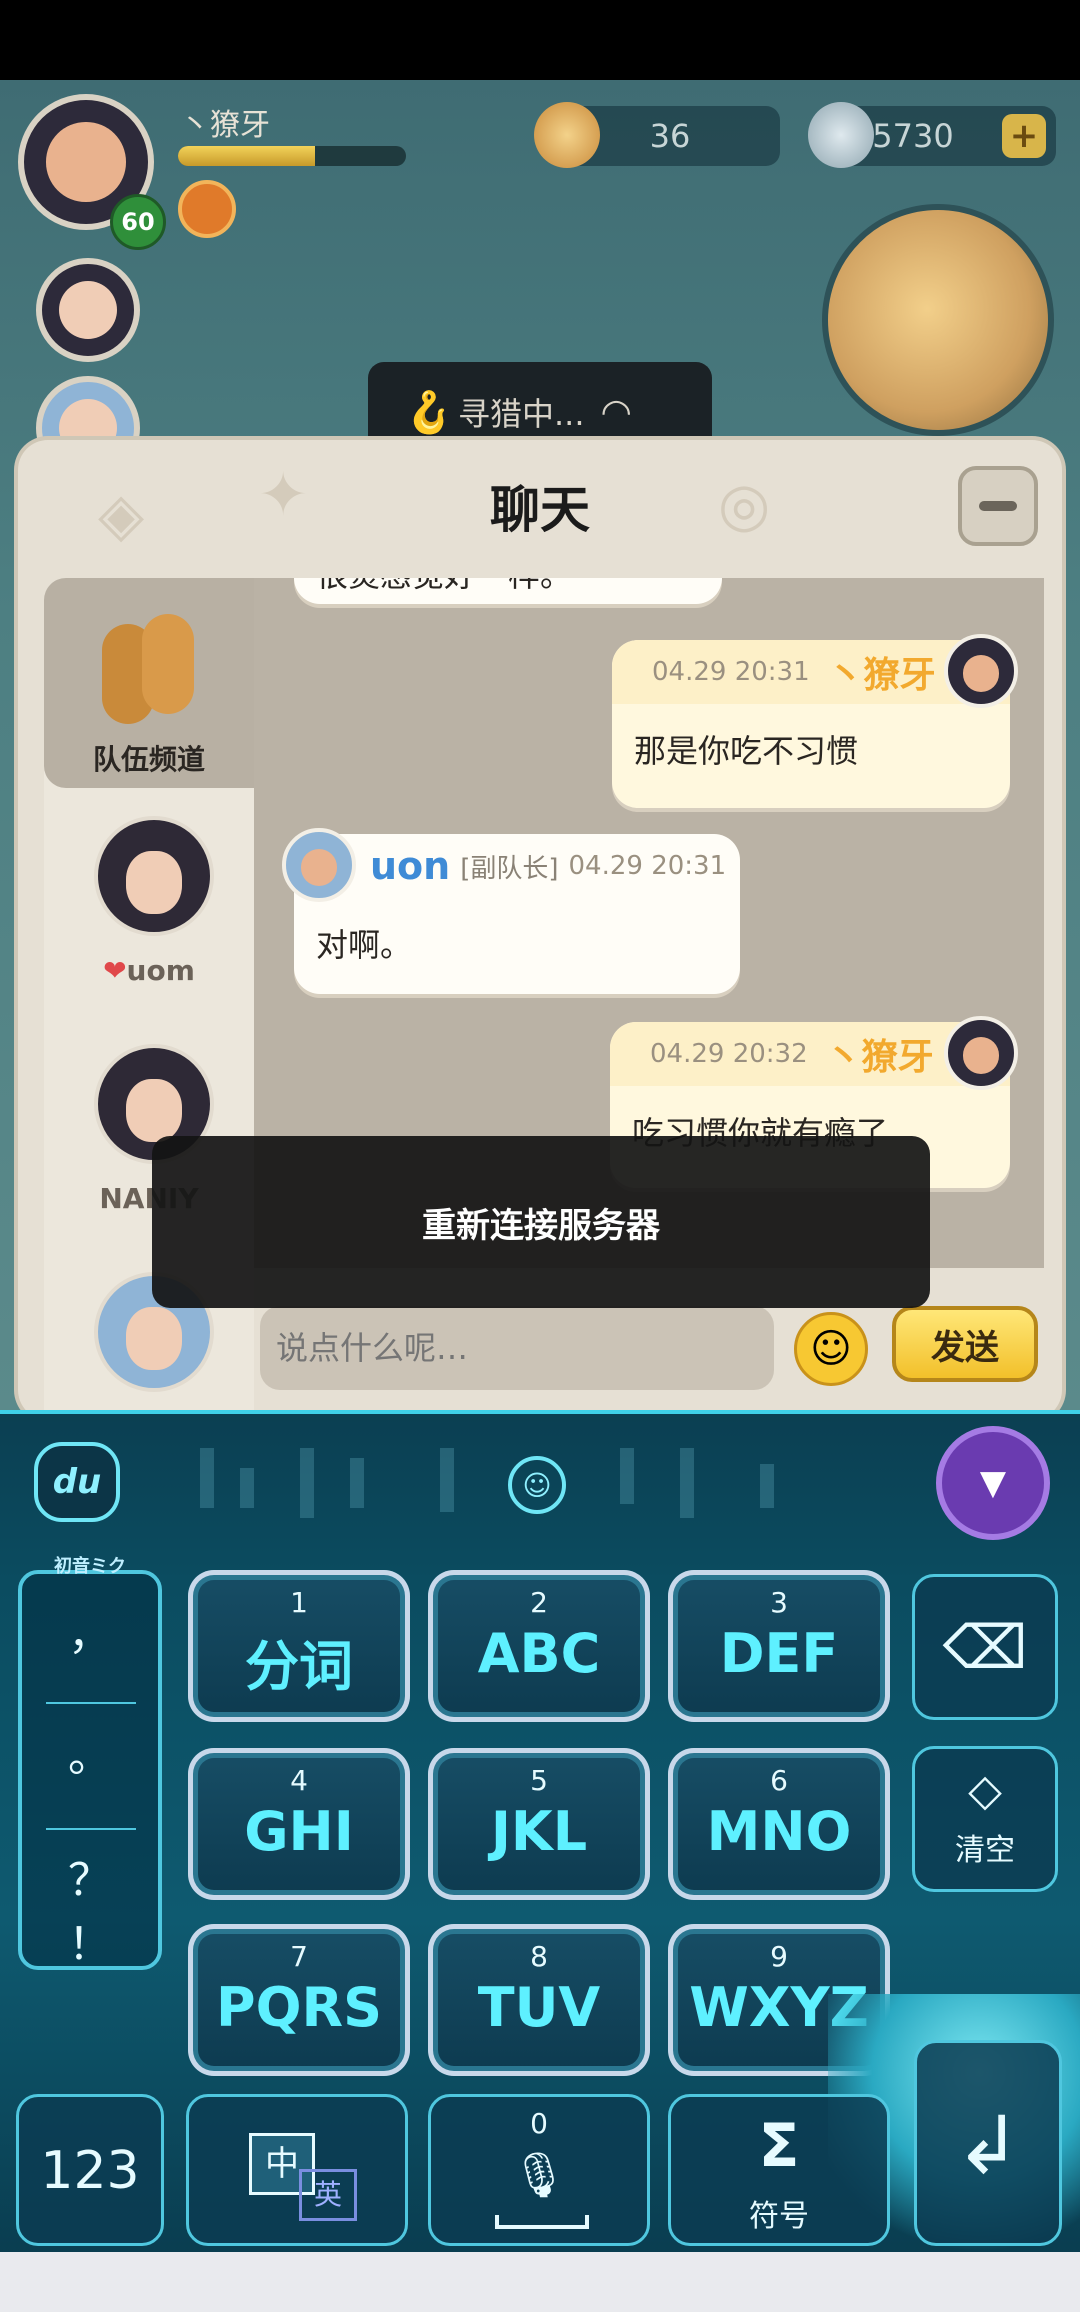  I want to click on key-1: 1 分词, so click(299, 1646).